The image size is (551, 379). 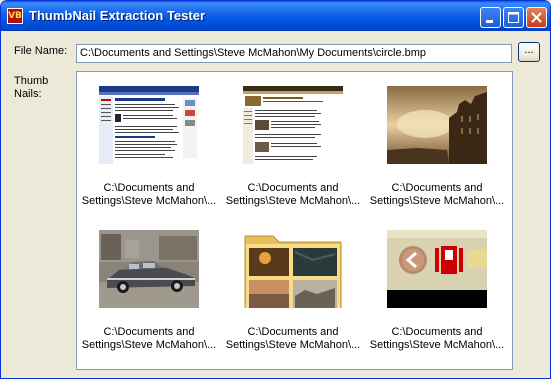 I want to click on close-icon, so click(x=536, y=17).